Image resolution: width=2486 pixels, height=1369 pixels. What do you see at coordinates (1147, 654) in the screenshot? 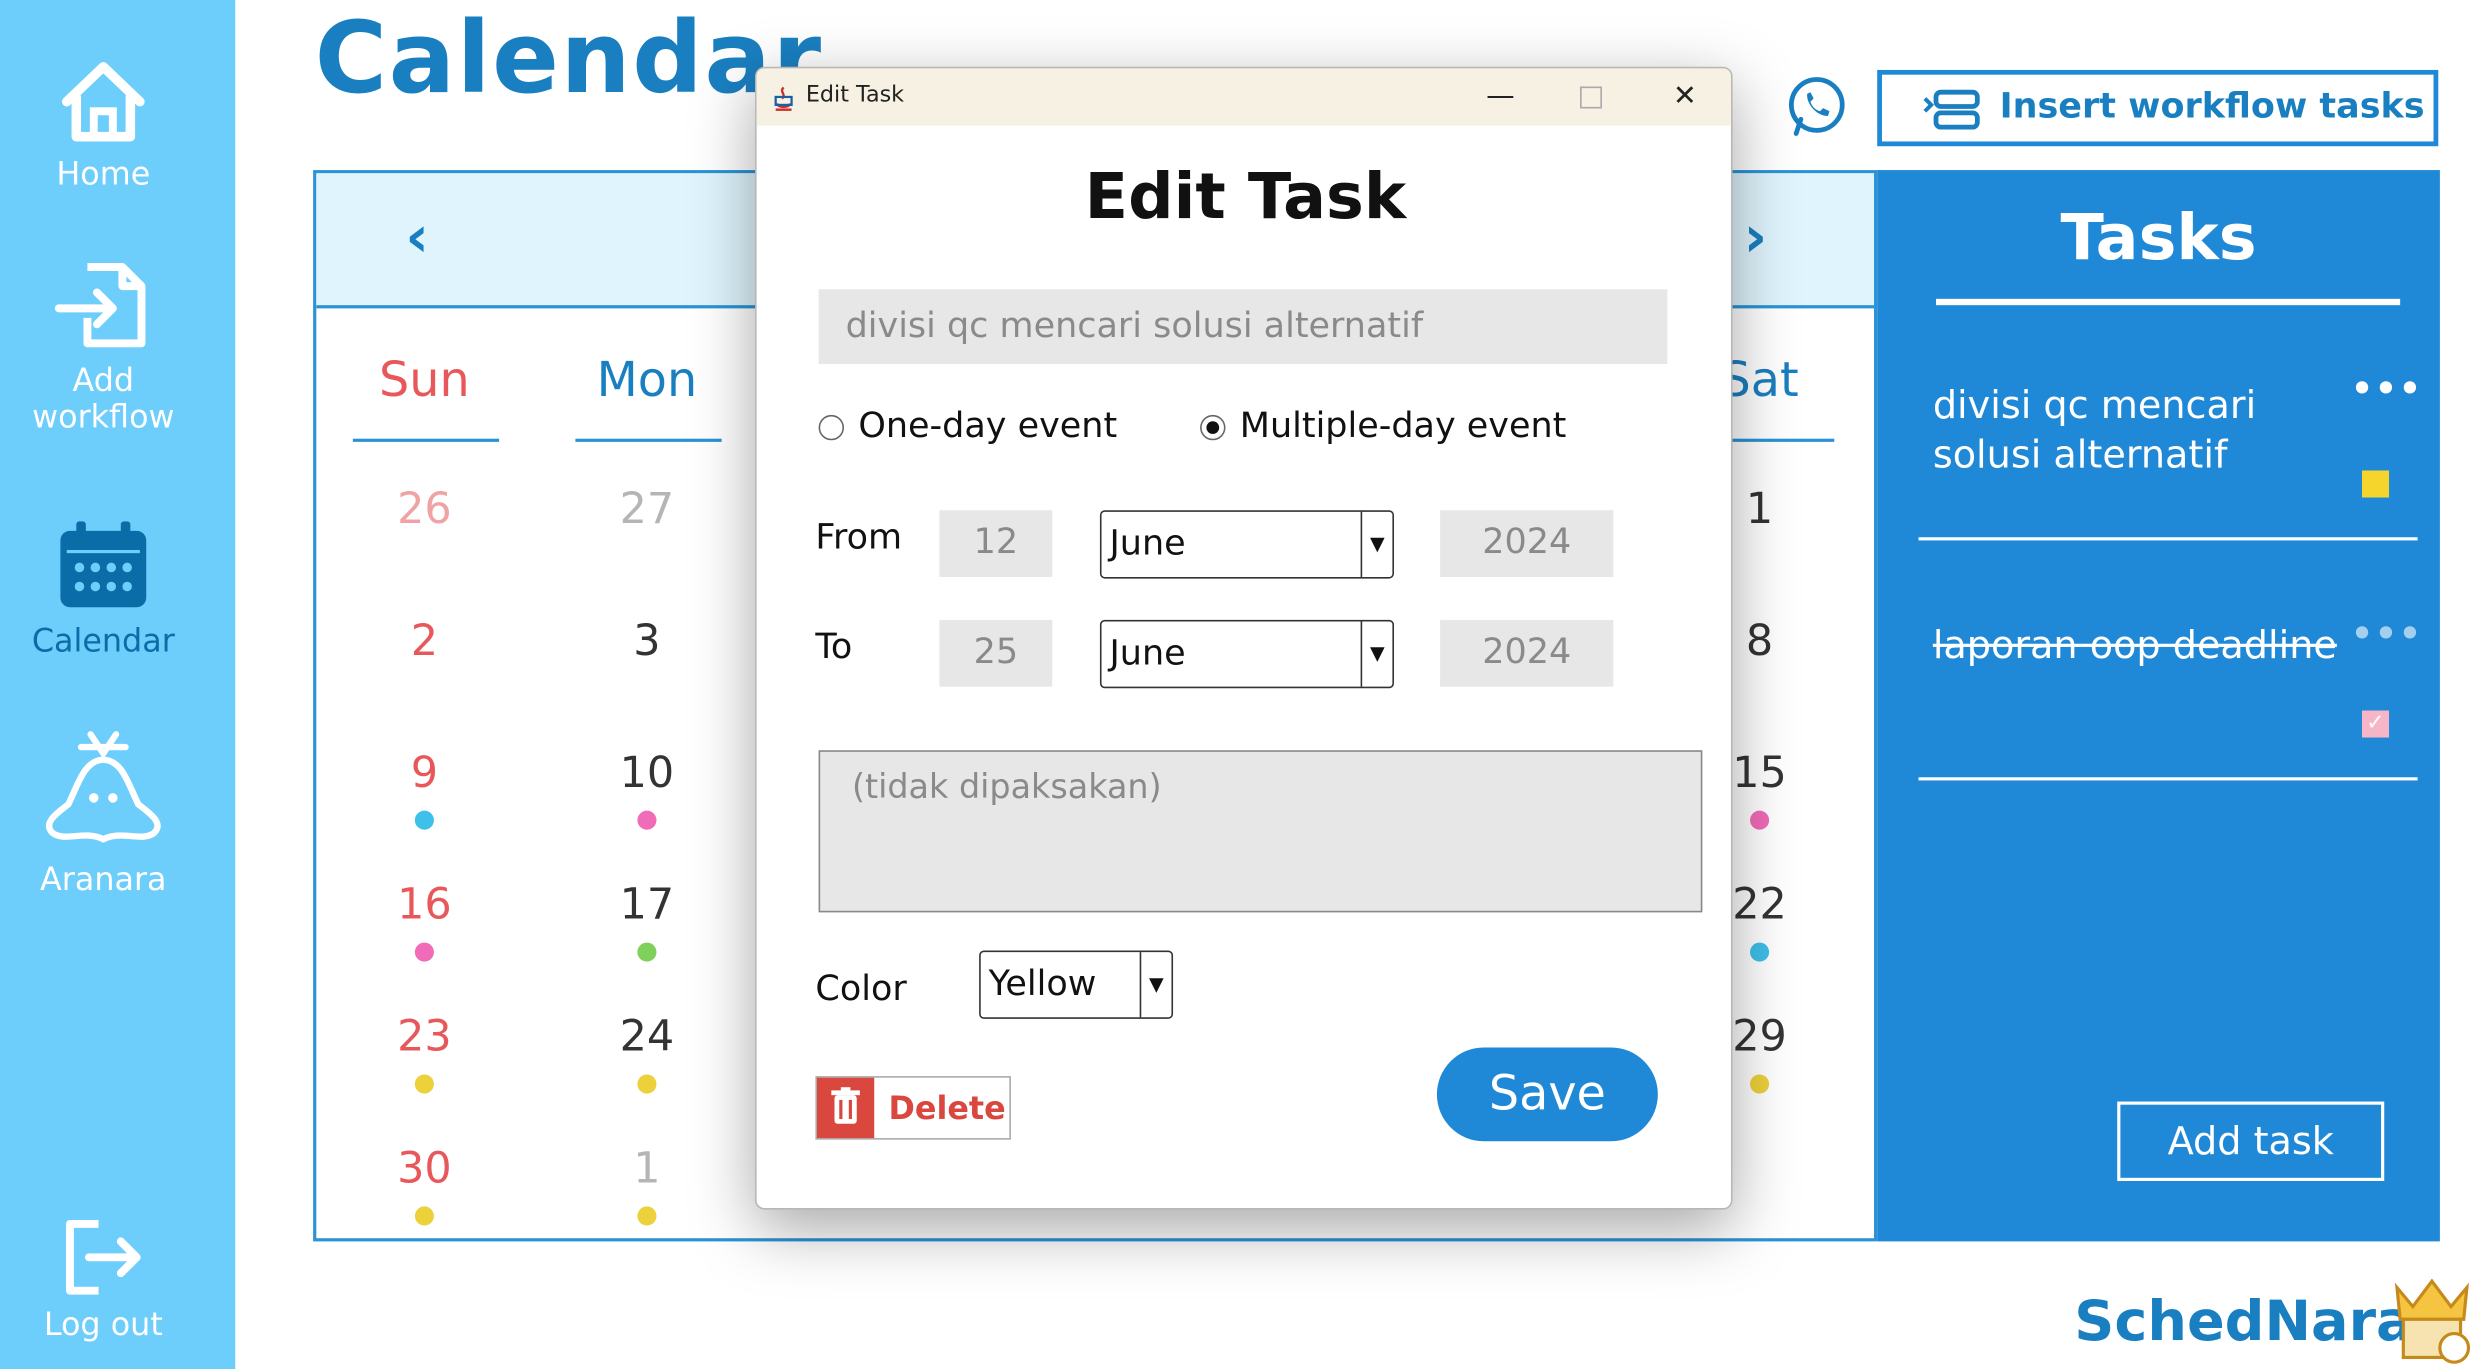
I see `to-month-value: June` at bounding box center [1147, 654].